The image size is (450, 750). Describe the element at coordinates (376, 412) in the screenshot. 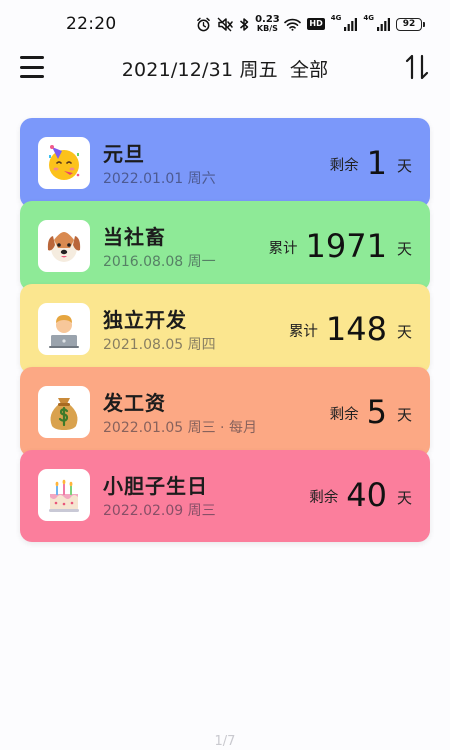

I see `count-number: 5` at that location.